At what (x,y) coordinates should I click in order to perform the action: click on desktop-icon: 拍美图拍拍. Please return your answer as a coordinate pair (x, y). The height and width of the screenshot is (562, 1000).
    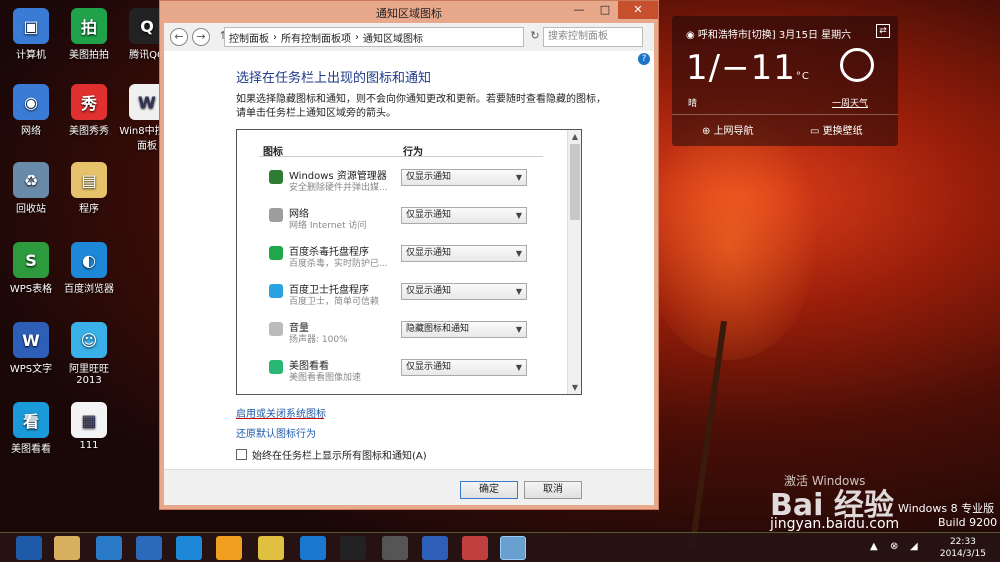
    Looking at the image, I should click on (89, 34).